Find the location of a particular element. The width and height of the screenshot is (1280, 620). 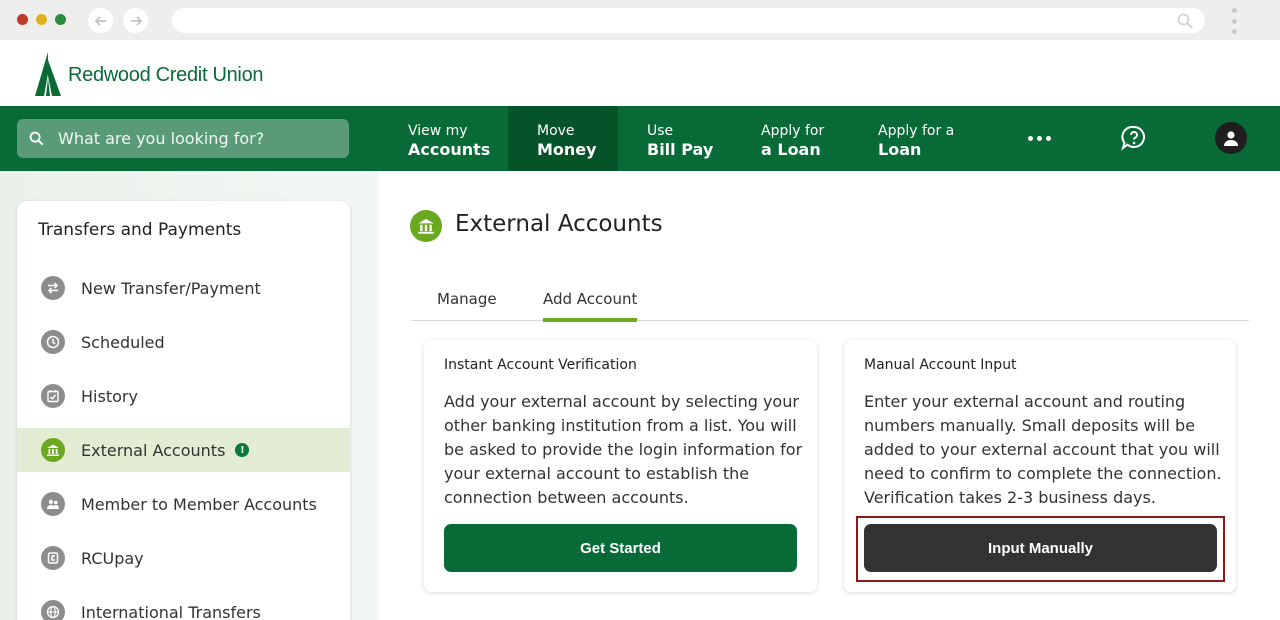

nav-view-accounts: View my Accounts is located at coordinates (449, 138).